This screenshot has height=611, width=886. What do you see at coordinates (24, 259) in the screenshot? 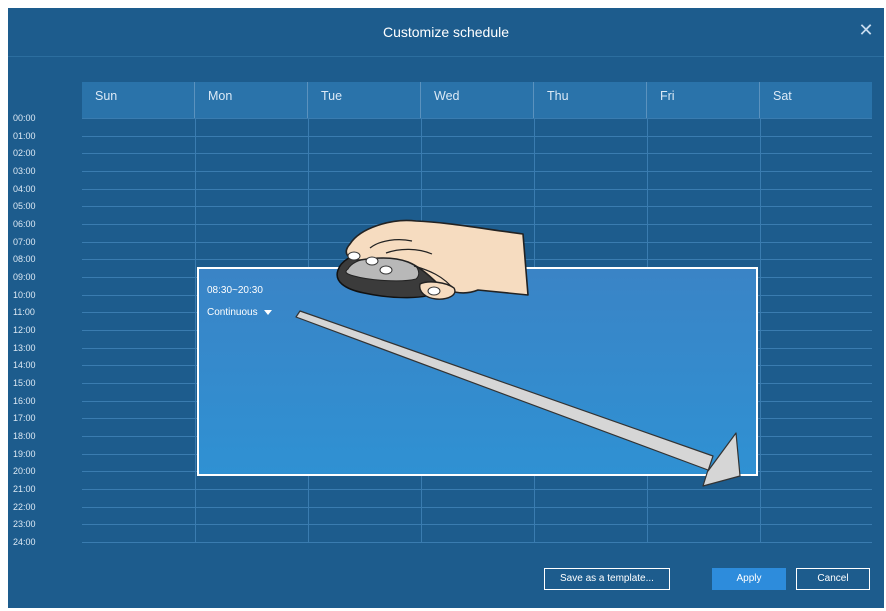
I see `hour-label: 08:00` at bounding box center [24, 259].